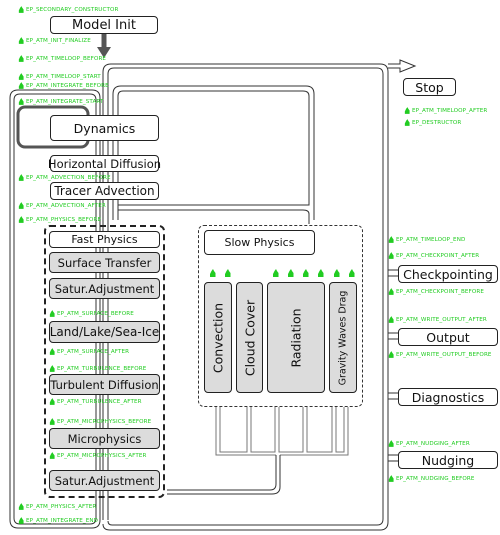 The image size is (500, 535). What do you see at coordinates (66, 205) in the screenshot?
I see `entry-point-text: EP_ATM_ADVECTION_AFTER` at bounding box center [66, 205].